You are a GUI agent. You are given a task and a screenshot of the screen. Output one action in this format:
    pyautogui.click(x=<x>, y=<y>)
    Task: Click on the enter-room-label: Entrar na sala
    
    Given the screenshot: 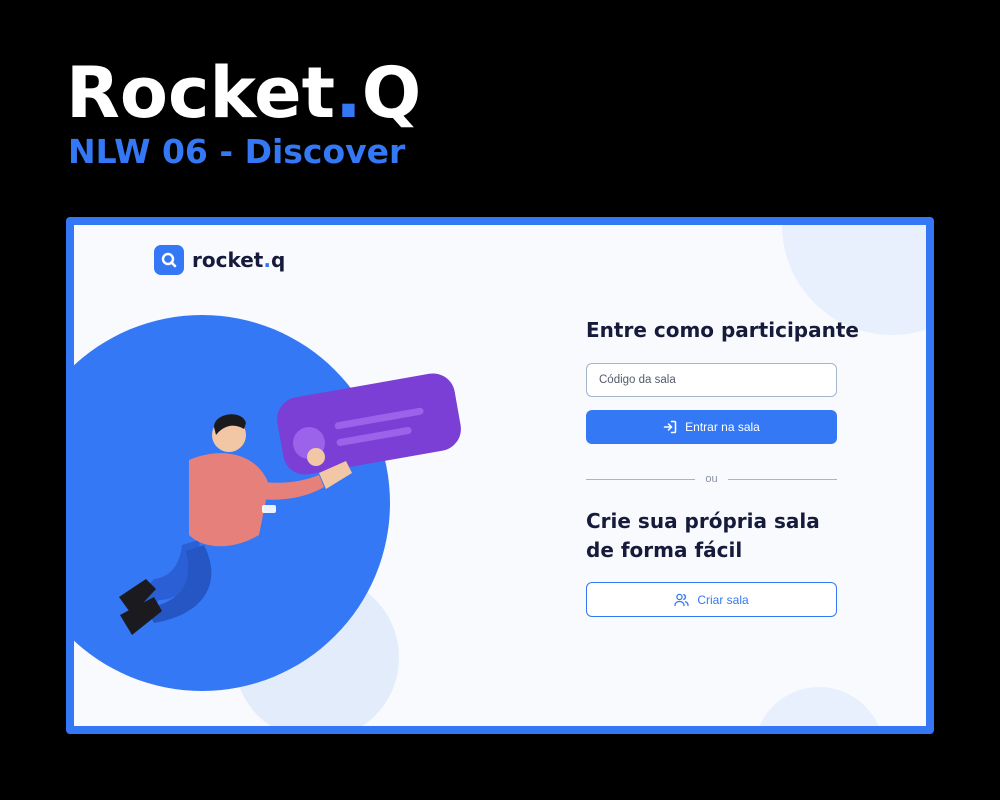 What is the action you would take?
    pyautogui.click(x=722, y=427)
    